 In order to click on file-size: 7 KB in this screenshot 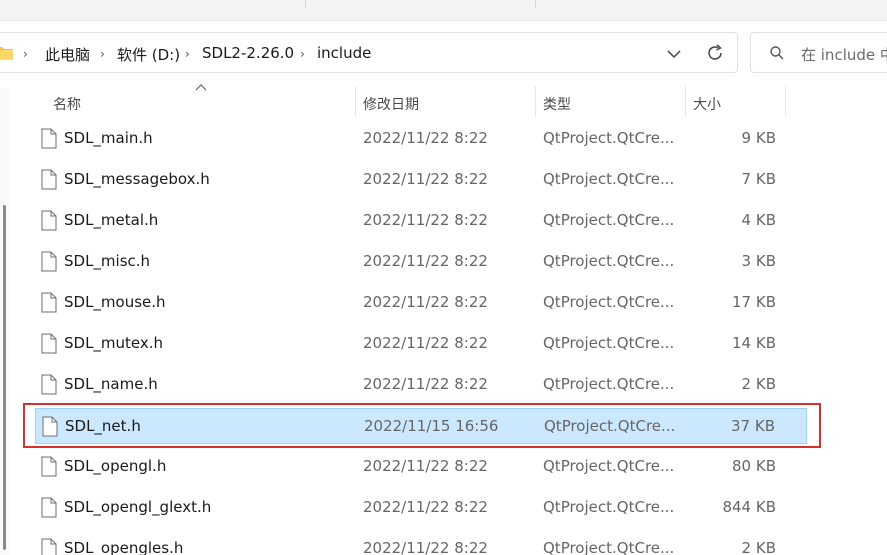, I will do `click(758, 179)`.